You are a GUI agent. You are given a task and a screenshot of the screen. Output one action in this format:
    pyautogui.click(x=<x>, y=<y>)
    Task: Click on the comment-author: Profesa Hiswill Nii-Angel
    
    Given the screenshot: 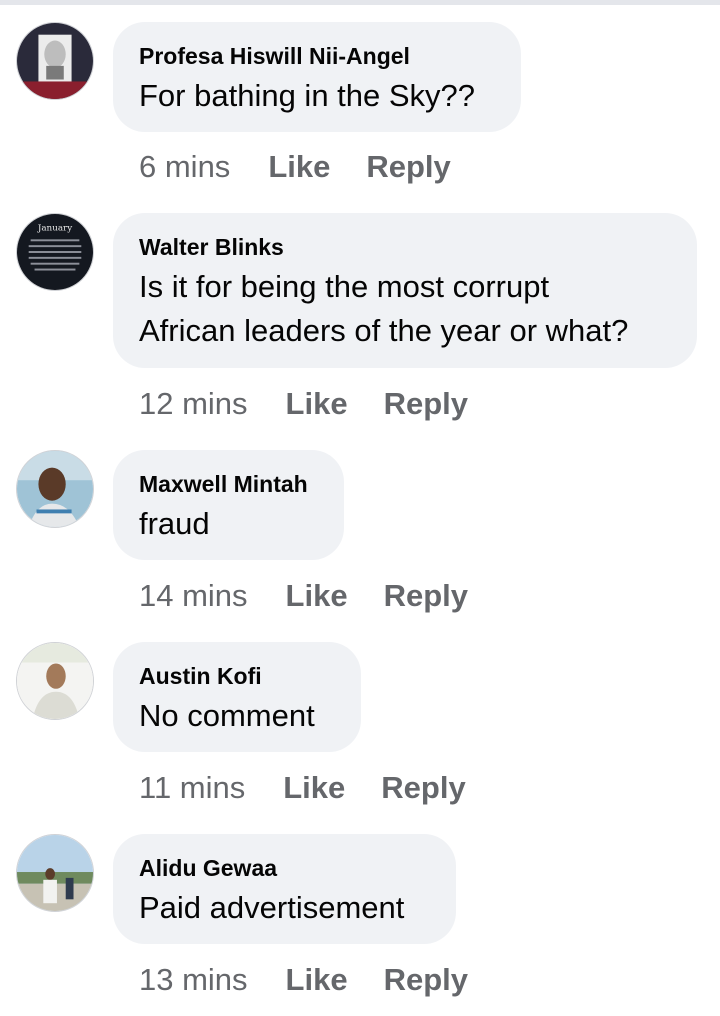 What is the action you would take?
    pyautogui.click(x=317, y=56)
    